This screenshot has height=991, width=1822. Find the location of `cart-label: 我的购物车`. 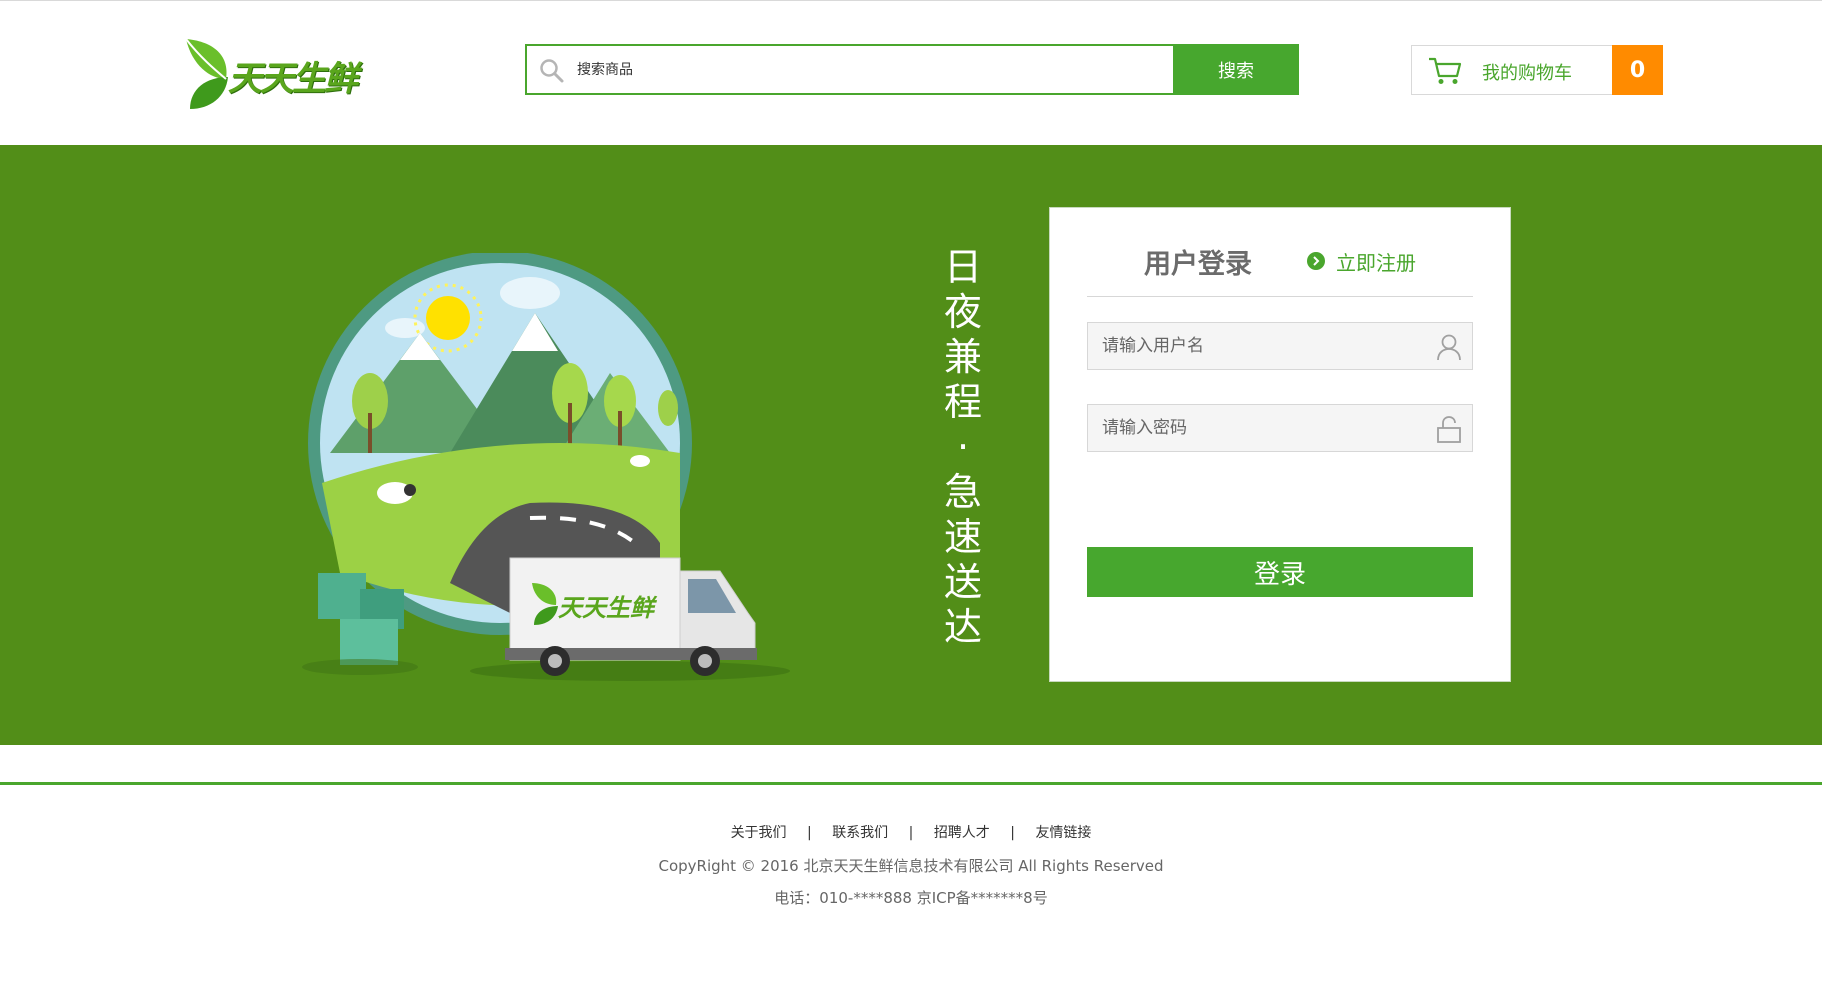

cart-label: 我的购物车 is located at coordinates (1527, 73).